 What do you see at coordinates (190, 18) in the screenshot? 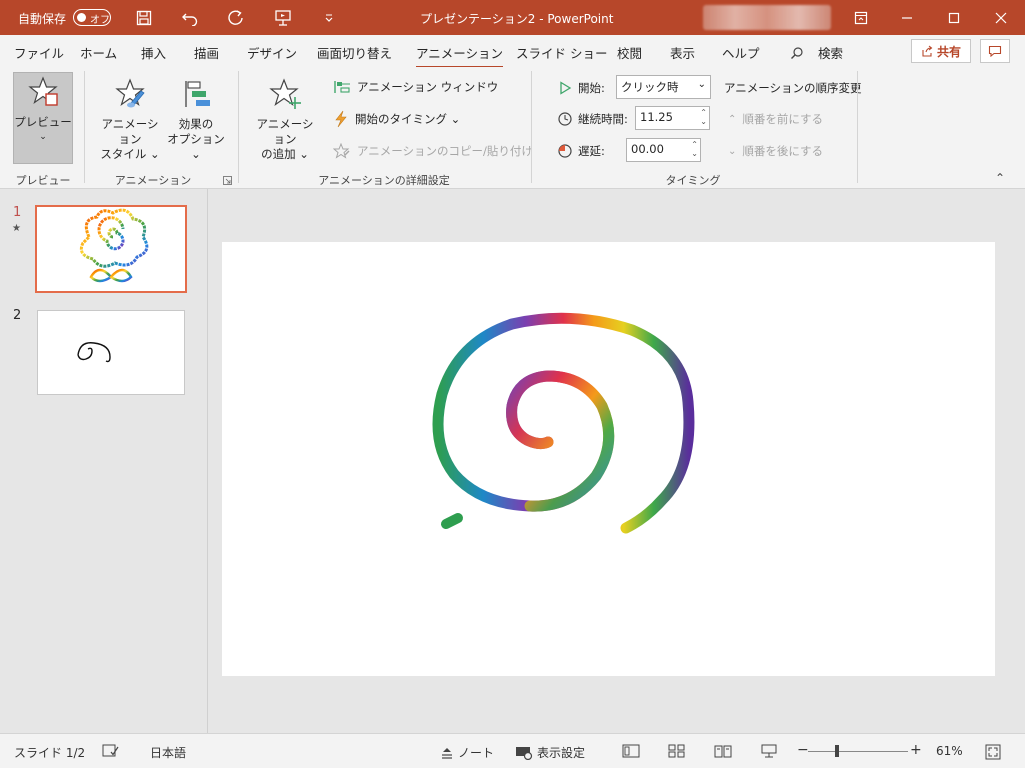
I see `undo-icon` at bounding box center [190, 18].